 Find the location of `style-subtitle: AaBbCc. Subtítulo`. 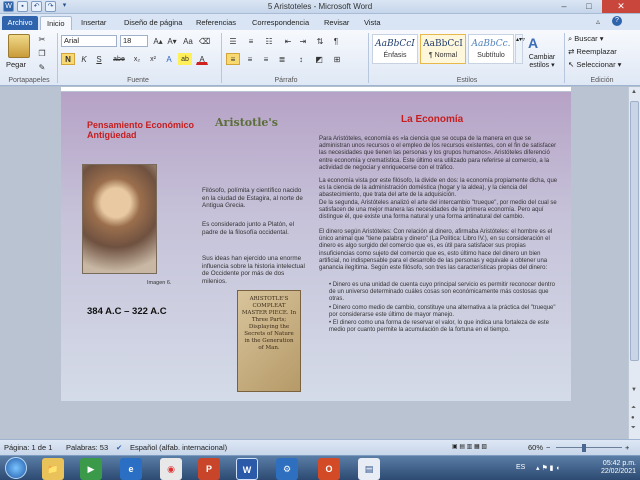

style-subtitle: AaBbCc. Subtítulo is located at coordinates (491, 49).